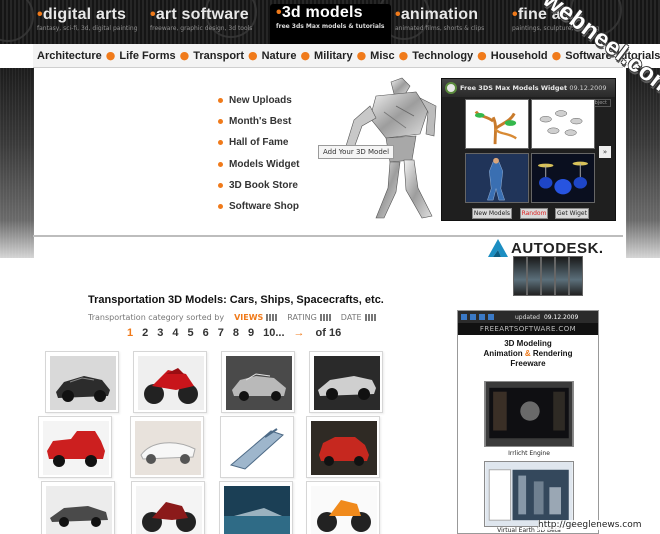  I want to click on nav-section-subtitle: freeware, graphic design, 3d tools, so click(201, 28).